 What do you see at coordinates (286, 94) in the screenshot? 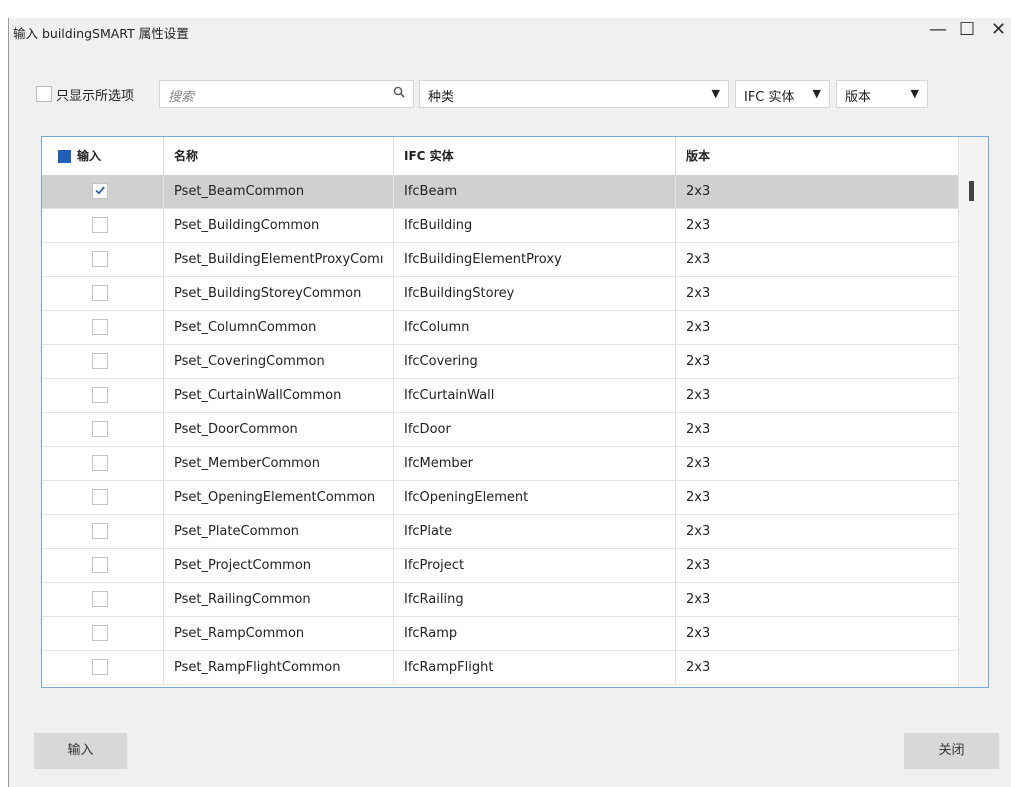
I see `search-box: 搜索` at bounding box center [286, 94].